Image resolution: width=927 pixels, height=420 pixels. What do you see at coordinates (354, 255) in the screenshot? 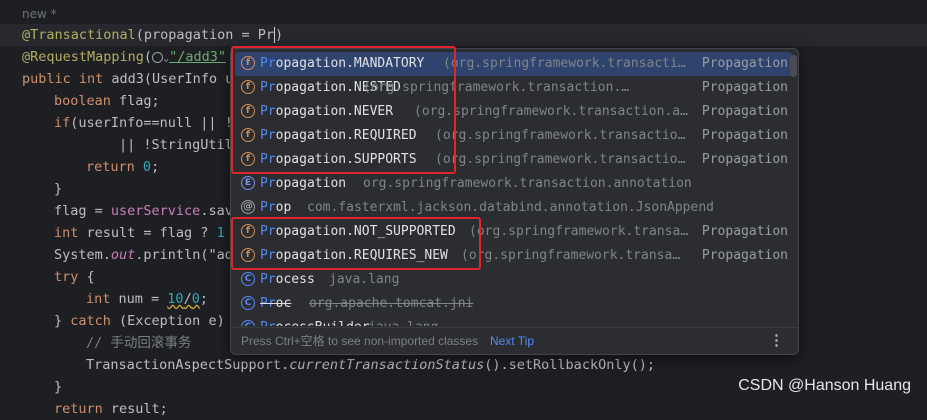
I see `completion-item-name: Propagation.REQUIRES_NEW` at bounding box center [354, 255].